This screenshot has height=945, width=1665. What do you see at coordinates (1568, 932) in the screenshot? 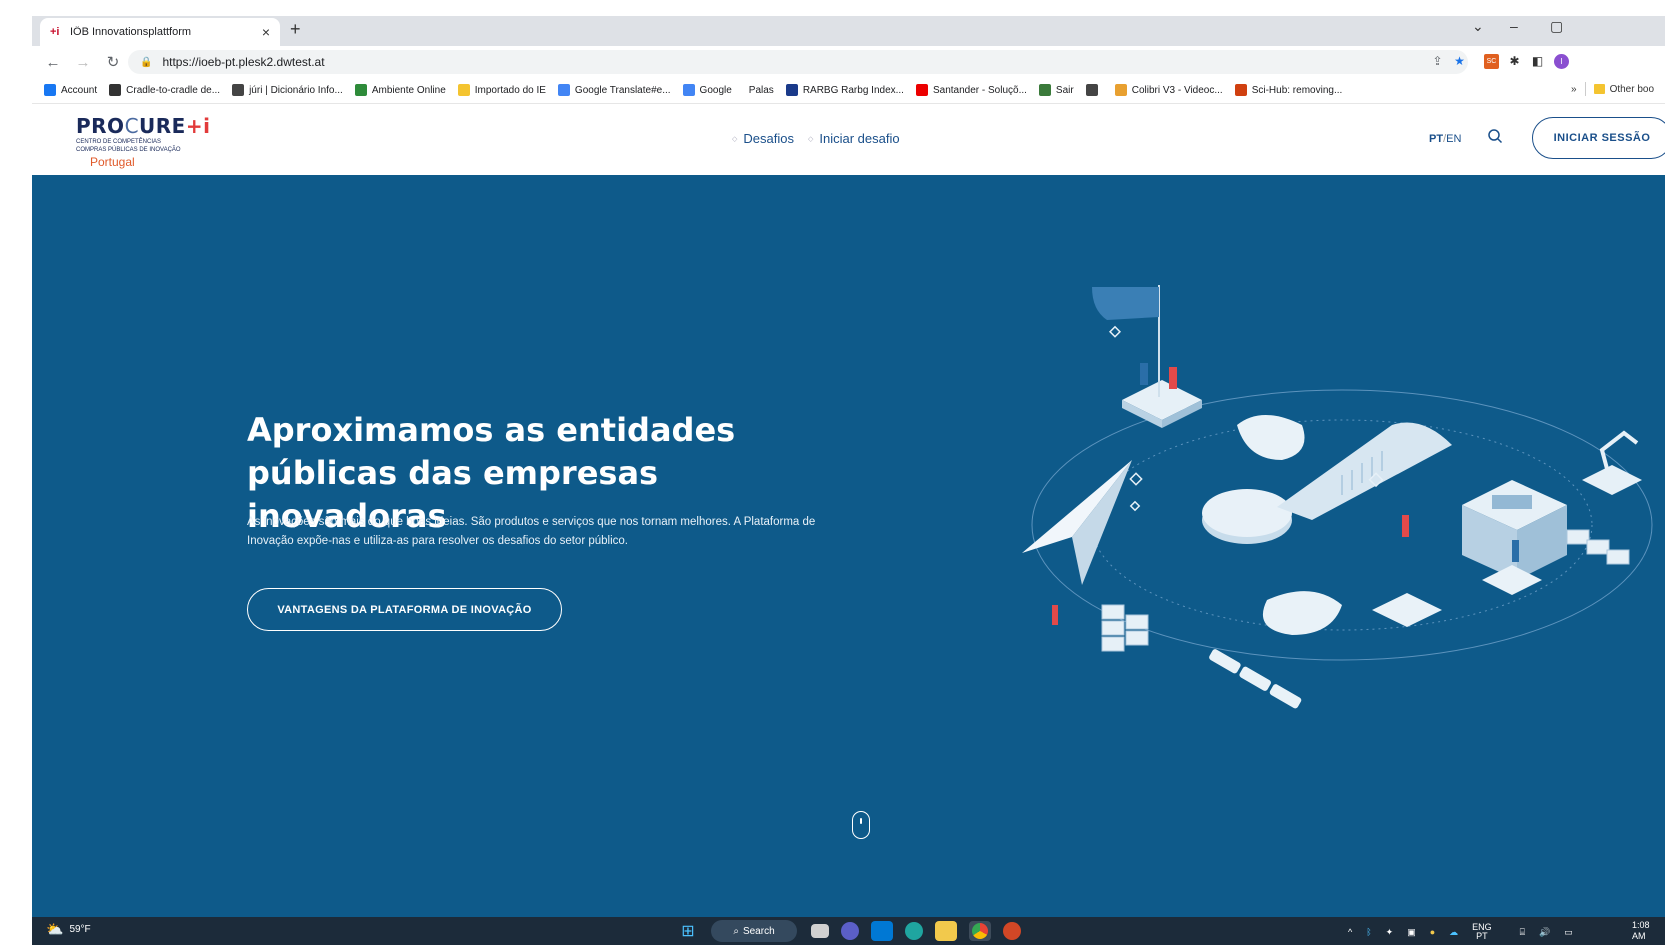
I see `battery-icon: ▭` at bounding box center [1568, 932].